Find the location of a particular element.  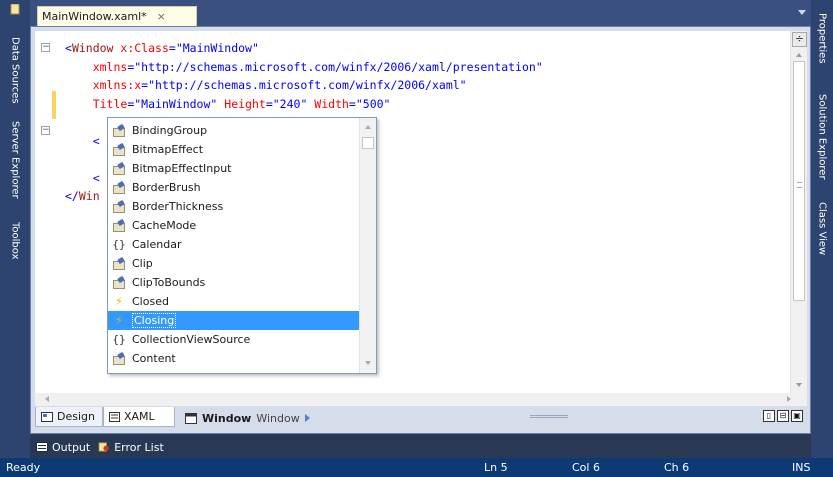

event-icon: ⚡ is located at coordinates (119, 320).